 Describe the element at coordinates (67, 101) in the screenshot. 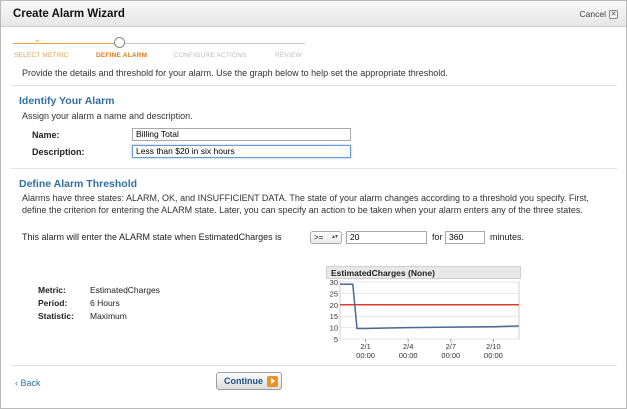

I see `identify-section-title: Identify Your Alarm` at that location.